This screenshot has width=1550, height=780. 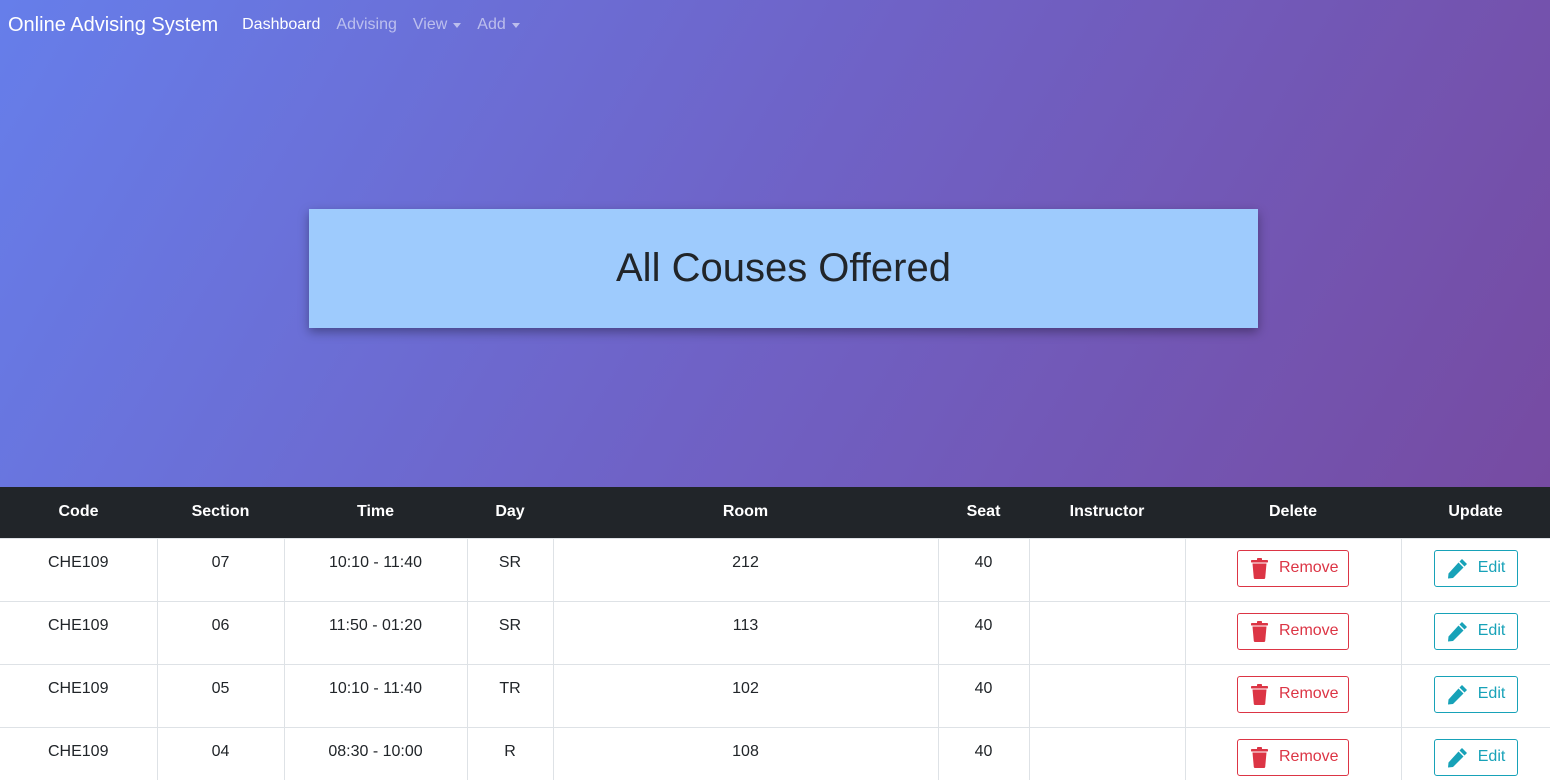 I want to click on cell-room: 108, so click(x=746, y=753).